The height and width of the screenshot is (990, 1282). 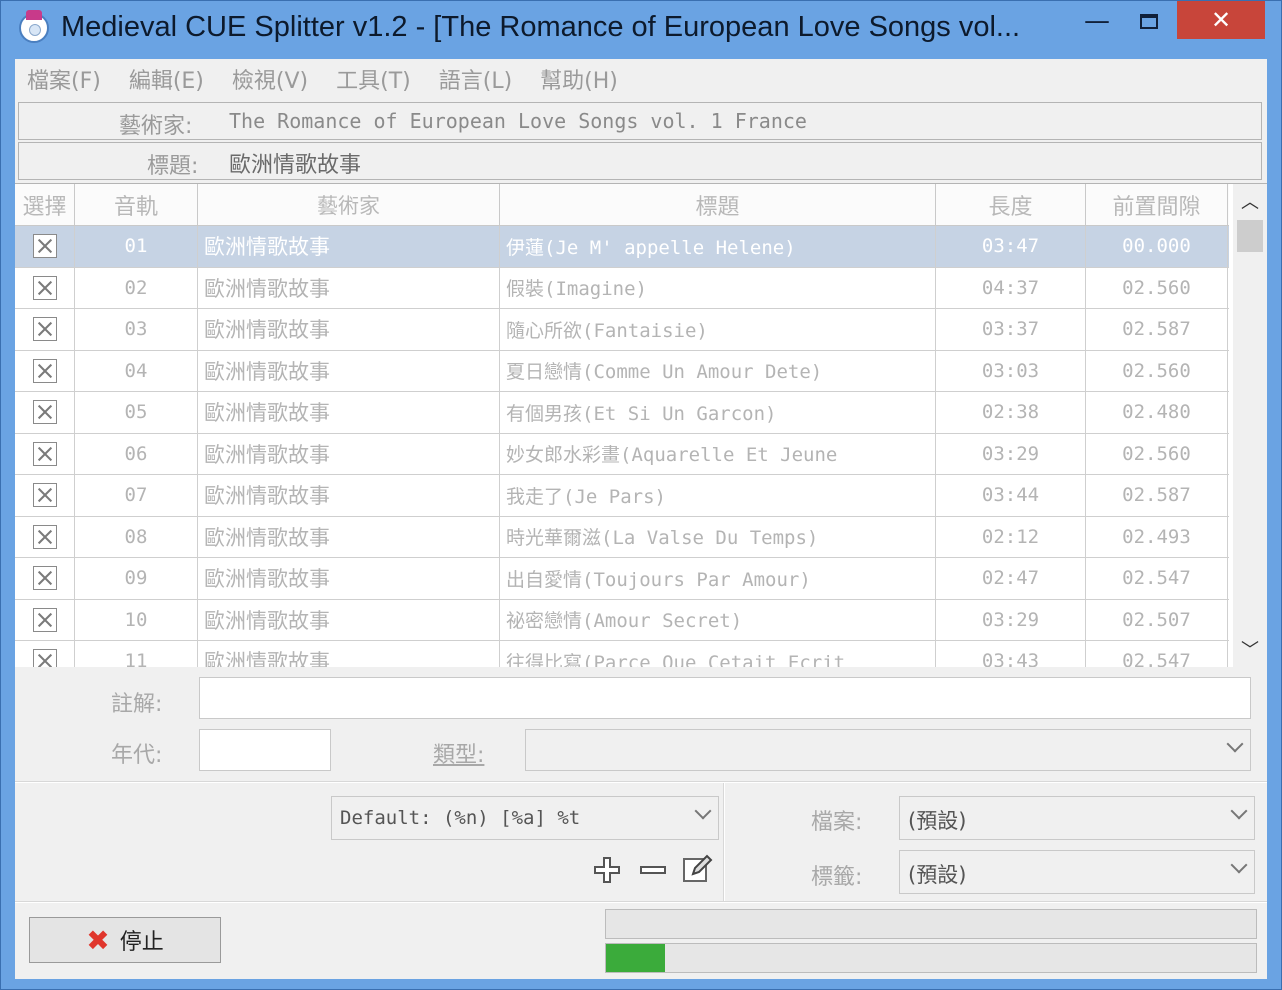 What do you see at coordinates (622, 620) in the screenshot?
I see `table-row: 10 歐洲情歌故事 祕密戀情(Amour Secret) 03:29 02.507` at bounding box center [622, 620].